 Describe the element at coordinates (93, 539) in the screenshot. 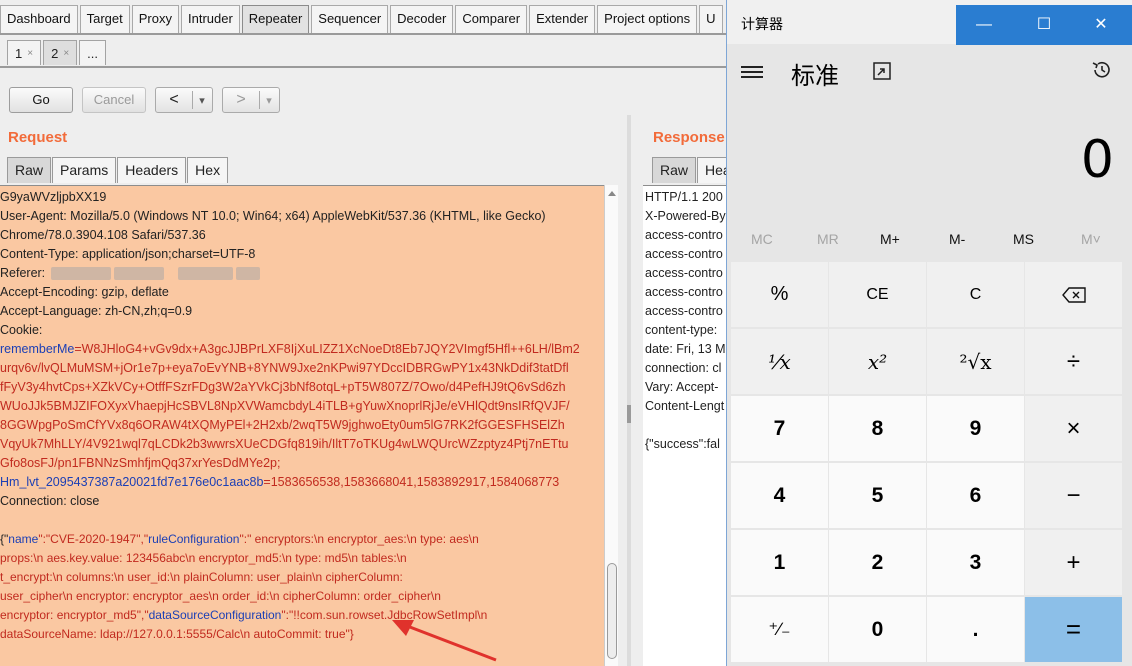

I see `json-value: ":"CVE-2020-1947","` at that location.